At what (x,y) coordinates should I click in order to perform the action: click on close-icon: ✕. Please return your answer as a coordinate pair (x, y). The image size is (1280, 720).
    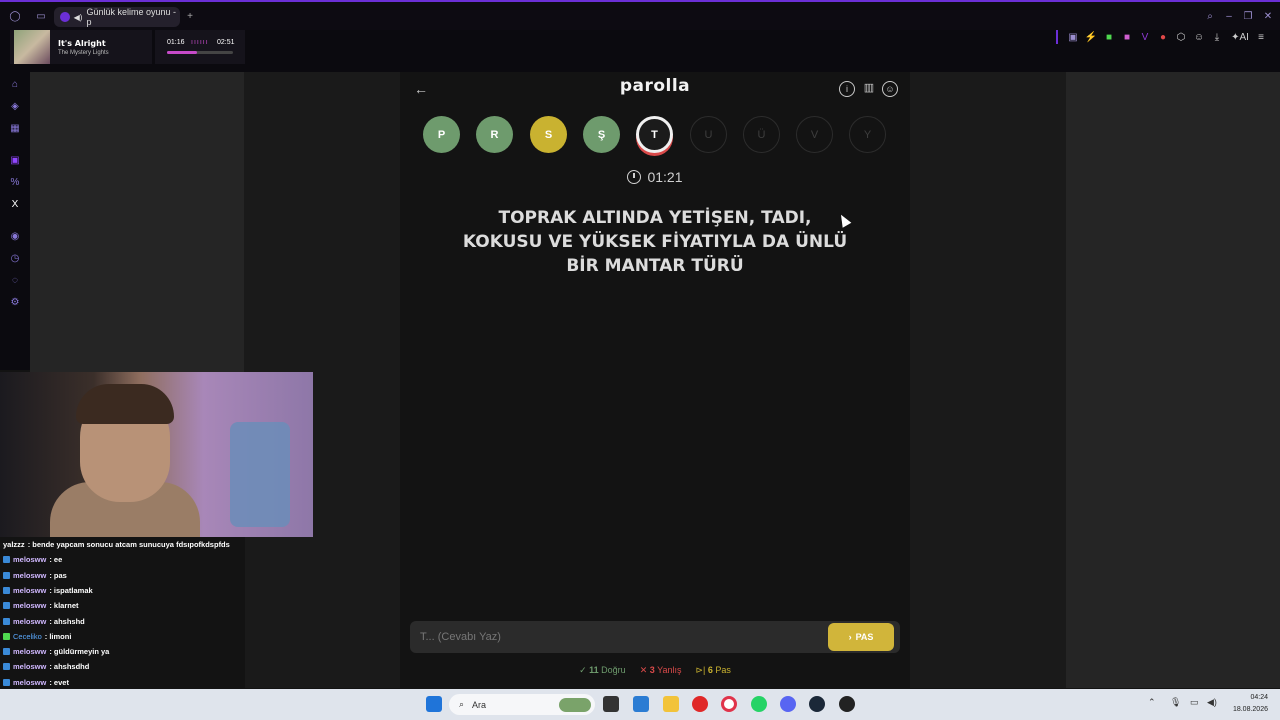
    Looking at the image, I should click on (1268, 16).